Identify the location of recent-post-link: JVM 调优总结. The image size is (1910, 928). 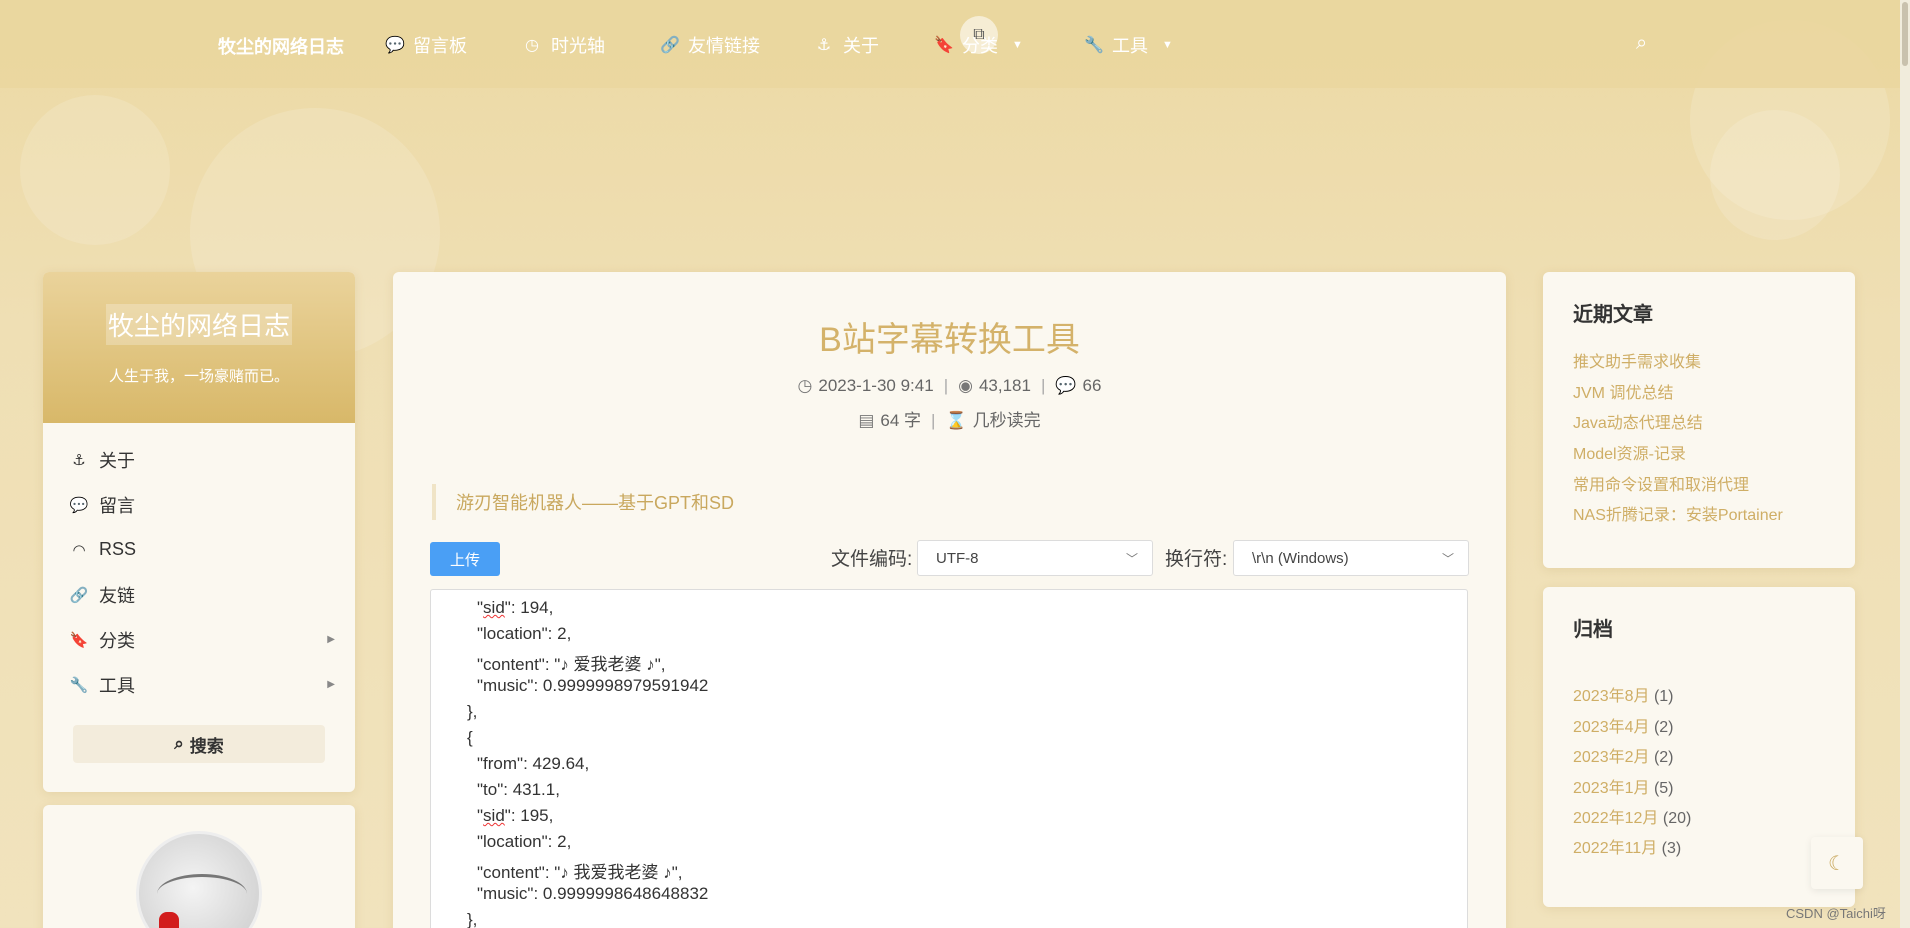
(1623, 391).